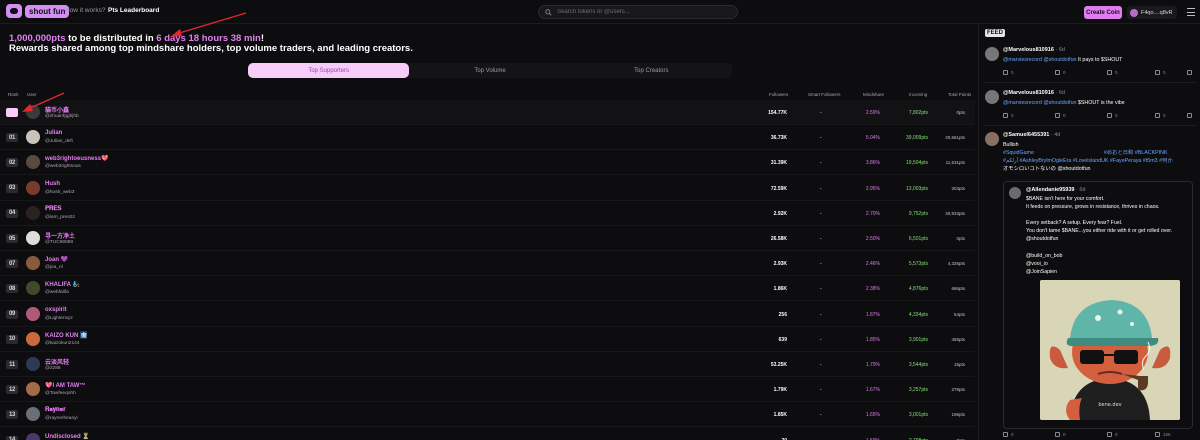 The width and height of the screenshot is (1200, 440). I want to click on mention-link: @build_on_bob, so click(1044, 256).